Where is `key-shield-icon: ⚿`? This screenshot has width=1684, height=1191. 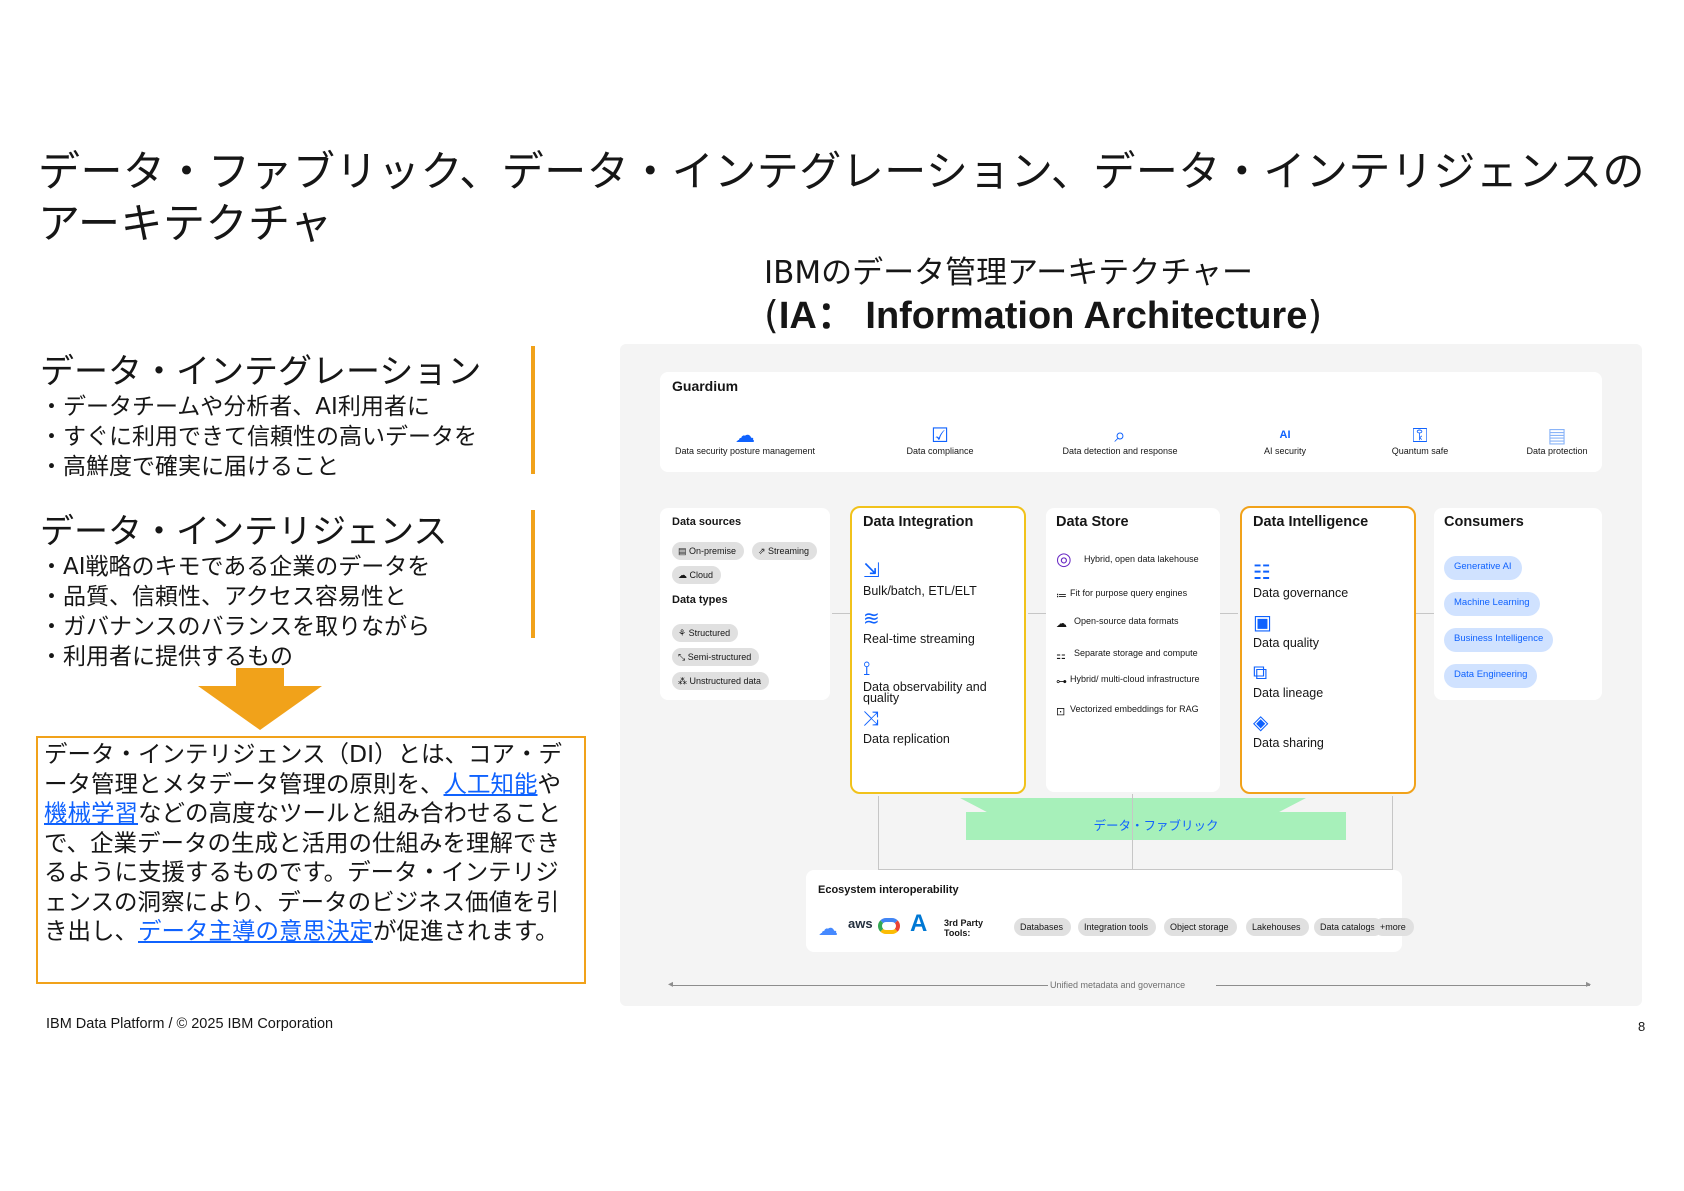 key-shield-icon: ⚿ is located at coordinates (1420, 435).